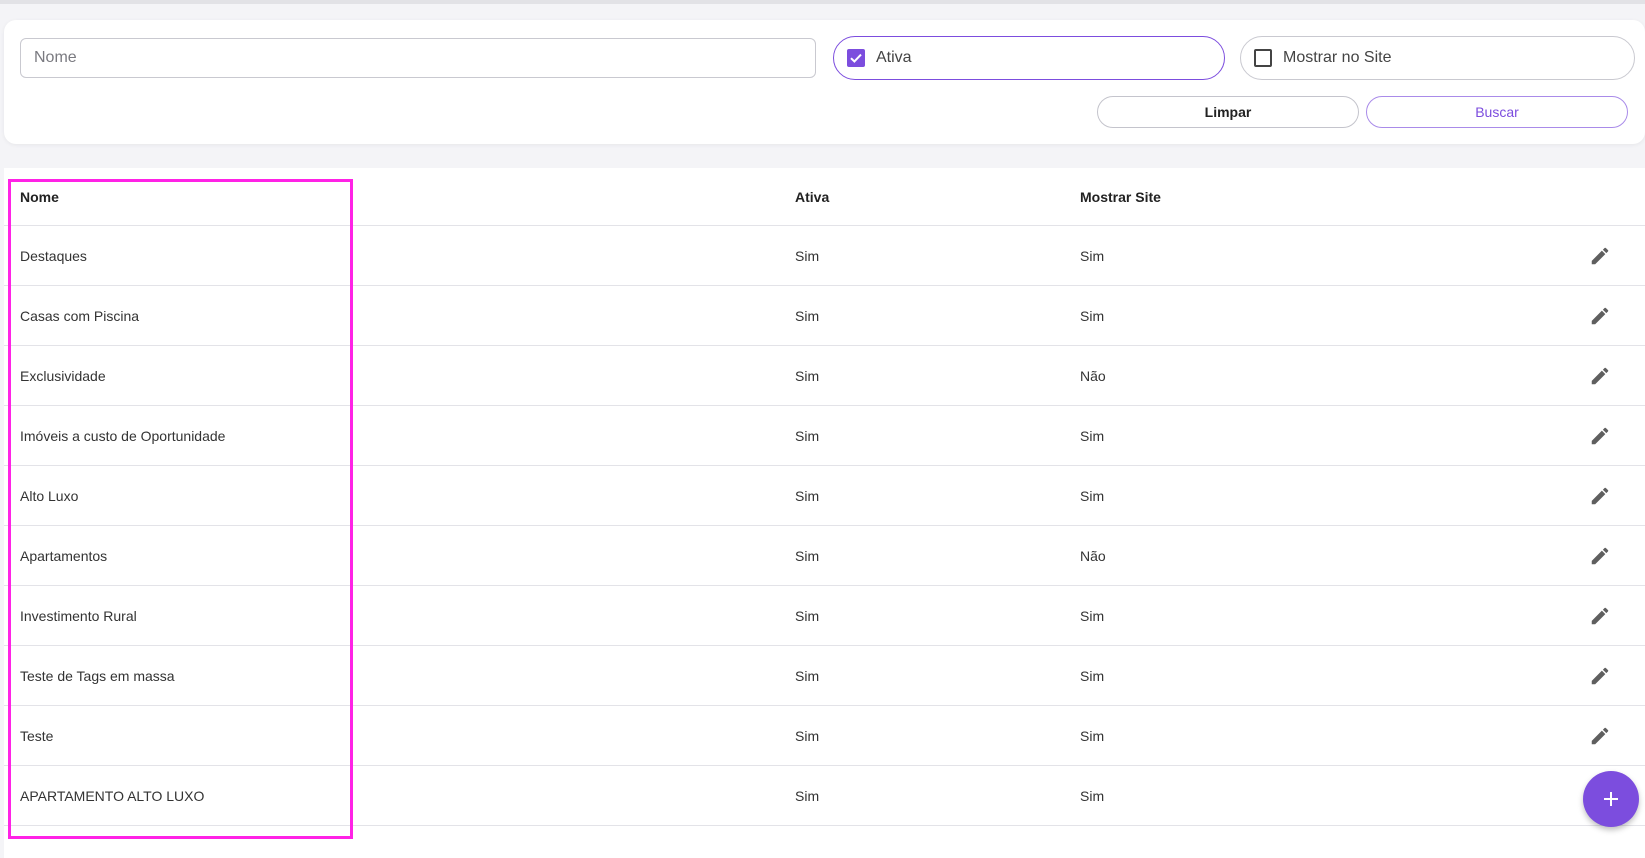 This screenshot has height=858, width=1645. What do you see at coordinates (49, 495) in the screenshot?
I see `cell-nome: Alto Luxo` at bounding box center [49, 495].